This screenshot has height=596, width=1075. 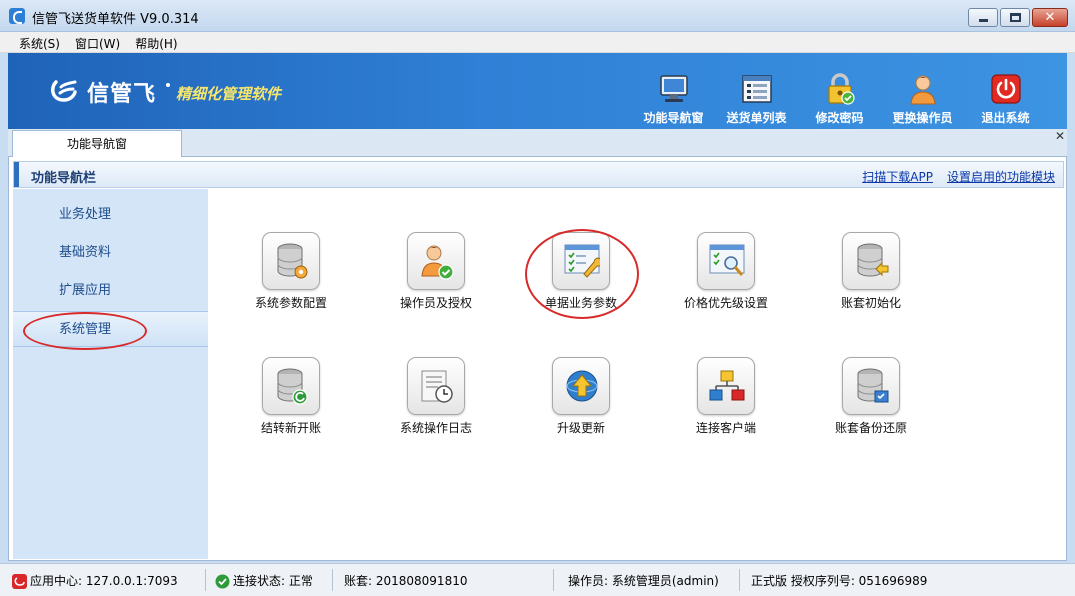 What do you see at coordinates (673, 118) in the screenshot?
I see `toolbar-label: 功能导航窗` at bounding box center [673, 118].